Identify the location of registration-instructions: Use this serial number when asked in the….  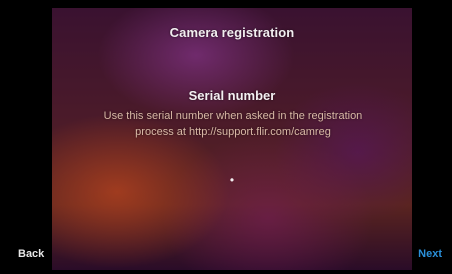
(233, 124).